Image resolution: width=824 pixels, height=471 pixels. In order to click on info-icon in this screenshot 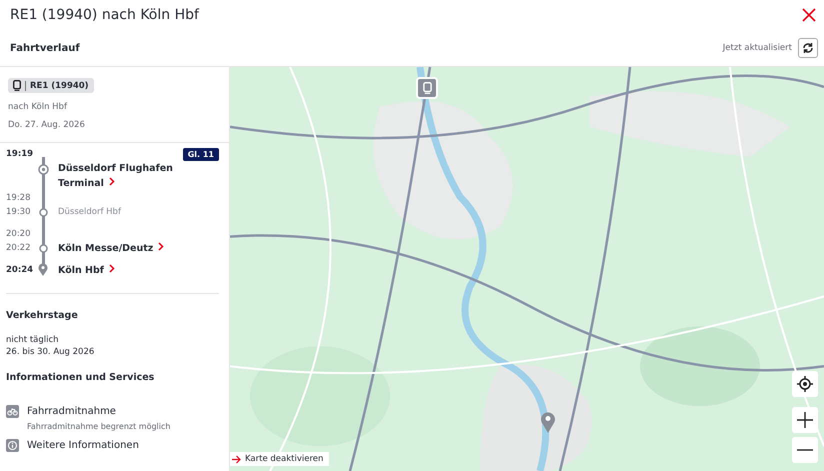, I will do `click(12, 445)`.